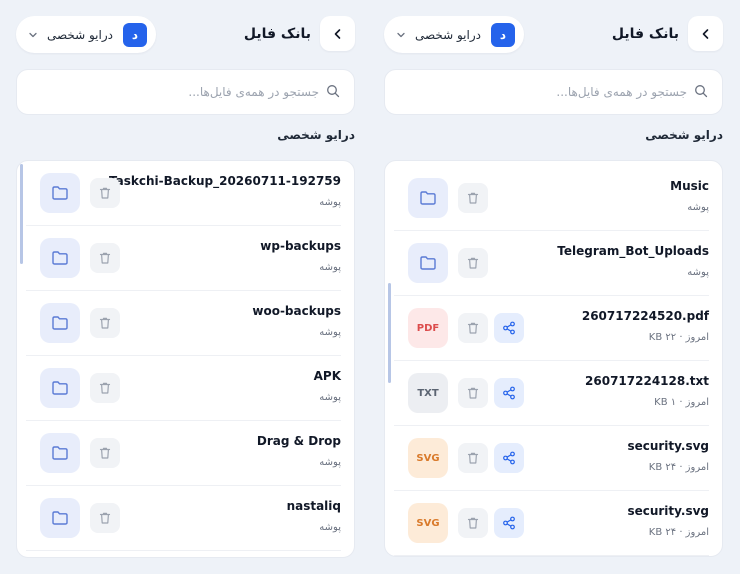 The height and width of the screenshot is (574, 740). Describe the element at coordinates (428, 393) in the screenshot. I see `txt-file-icon: TXT` at that location.